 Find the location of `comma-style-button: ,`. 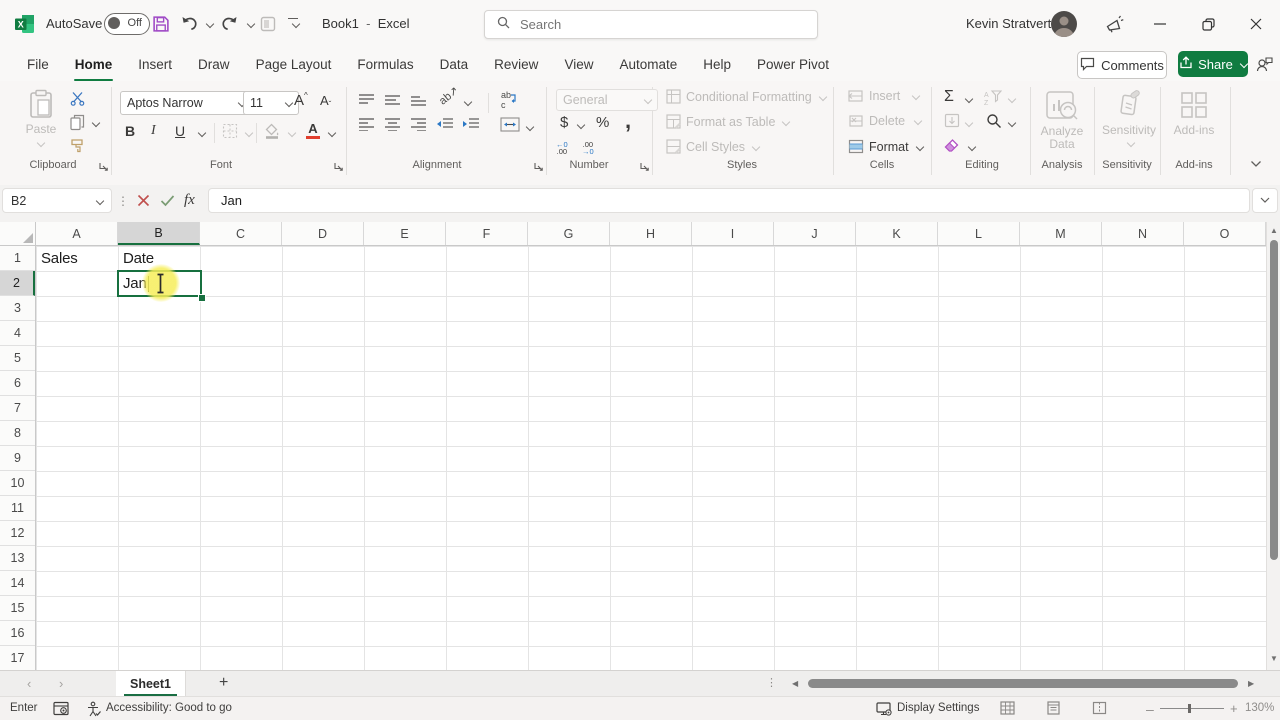

comma-style-button: , is located at coordinates (628, 121).